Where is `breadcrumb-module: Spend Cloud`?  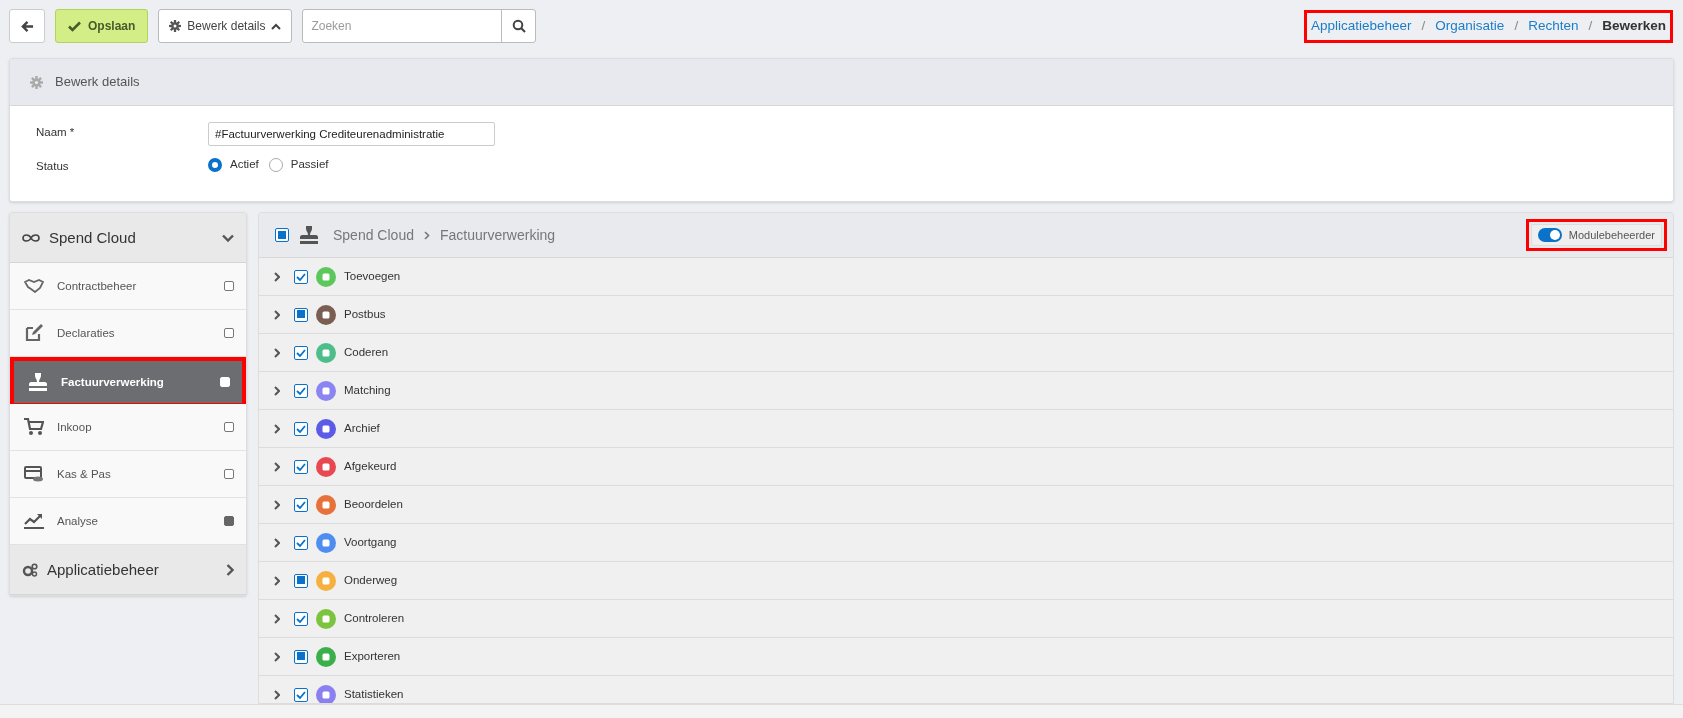 breadcrumb-module: Spend Cloud is located at coordinates (373, 235).